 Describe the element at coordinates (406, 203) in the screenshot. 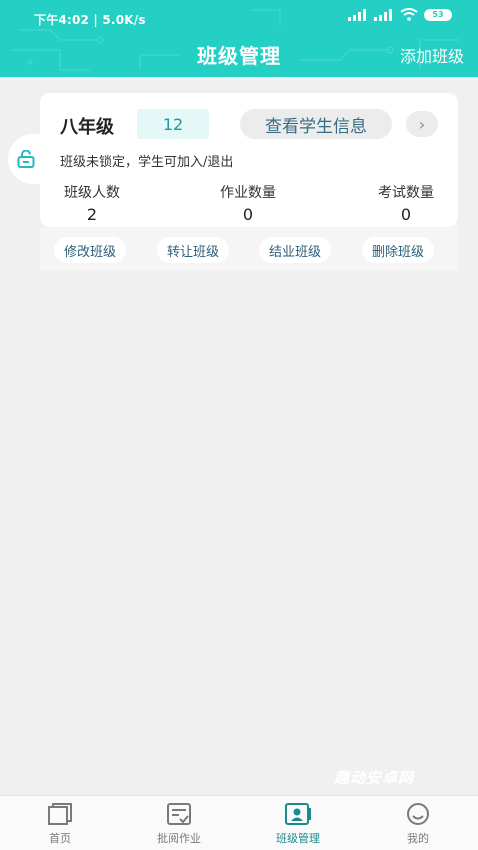

I see `stat-exam-count: 考试数量 0` at that location.